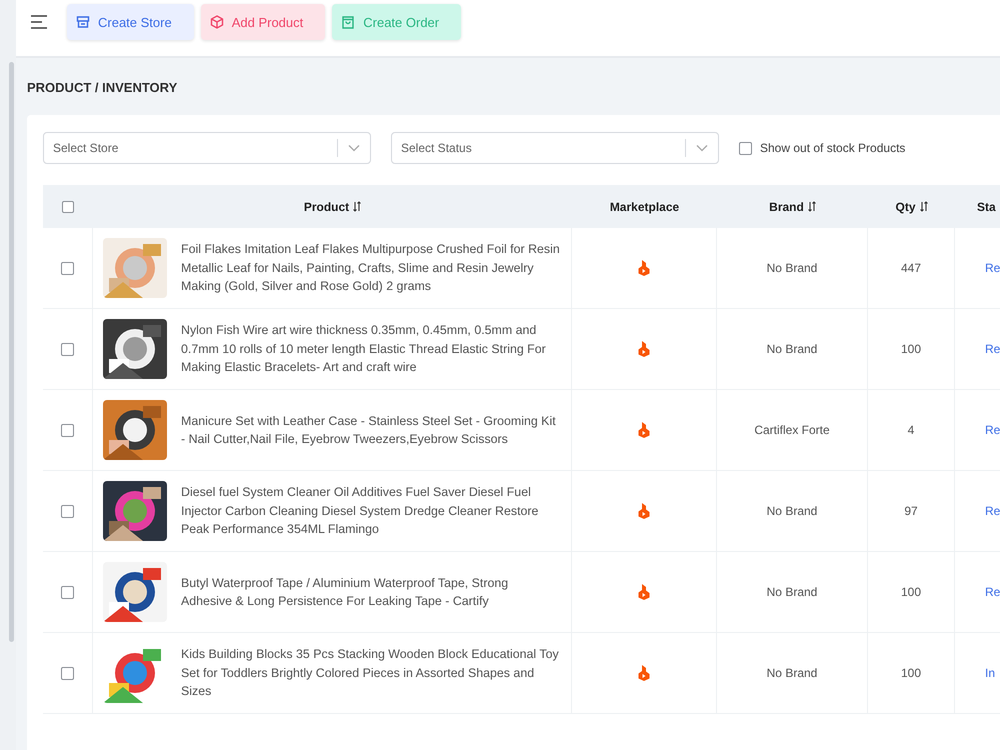  Describe the element at coordinates (370, 673) in the screenshot. I see `product-name: Kids Building Blocks 35 Pcs Stacking Wooden Block Educational Toy Set for Toddlers Brightly Colored Pieces in Assorted Shapes and Sizes` at that location.